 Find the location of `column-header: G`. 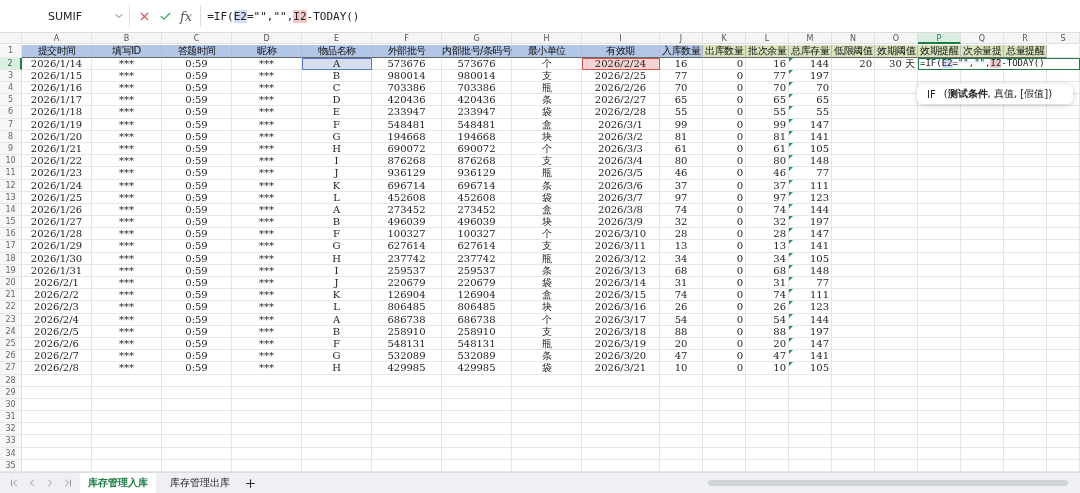

column-header: G is located at coordinates (477, 39).